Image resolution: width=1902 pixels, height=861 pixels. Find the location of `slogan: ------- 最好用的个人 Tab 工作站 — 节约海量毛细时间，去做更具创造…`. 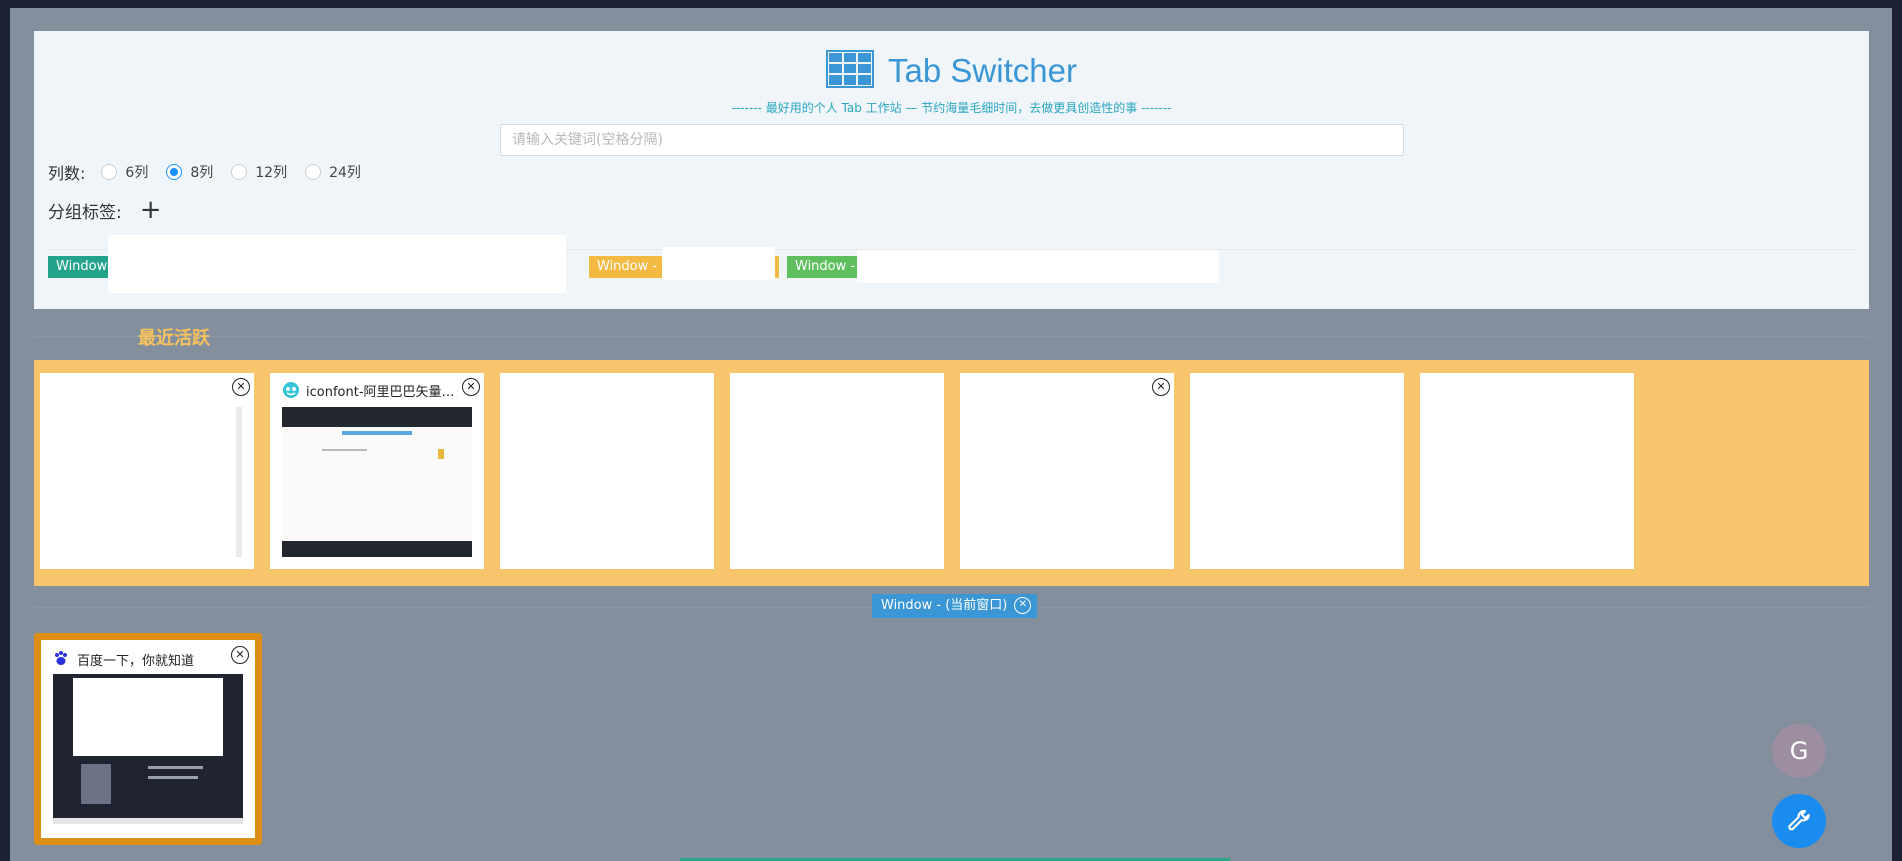

slogan: ------- 最好用的个人 Tab 工作站 — 节约海量毛细时间，去做更具创造… is located at coordinates (951, 108).